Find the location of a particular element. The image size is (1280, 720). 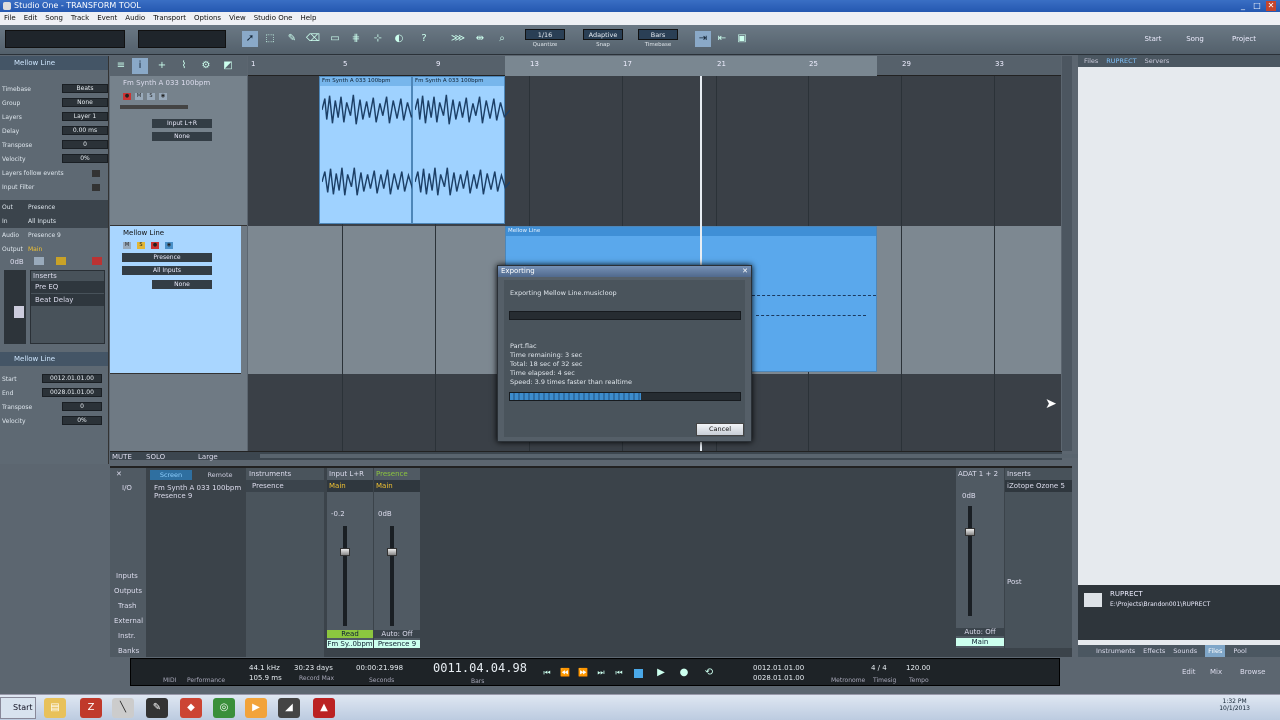

channel-name: Presence 9 is located at coordinates (397, 644).